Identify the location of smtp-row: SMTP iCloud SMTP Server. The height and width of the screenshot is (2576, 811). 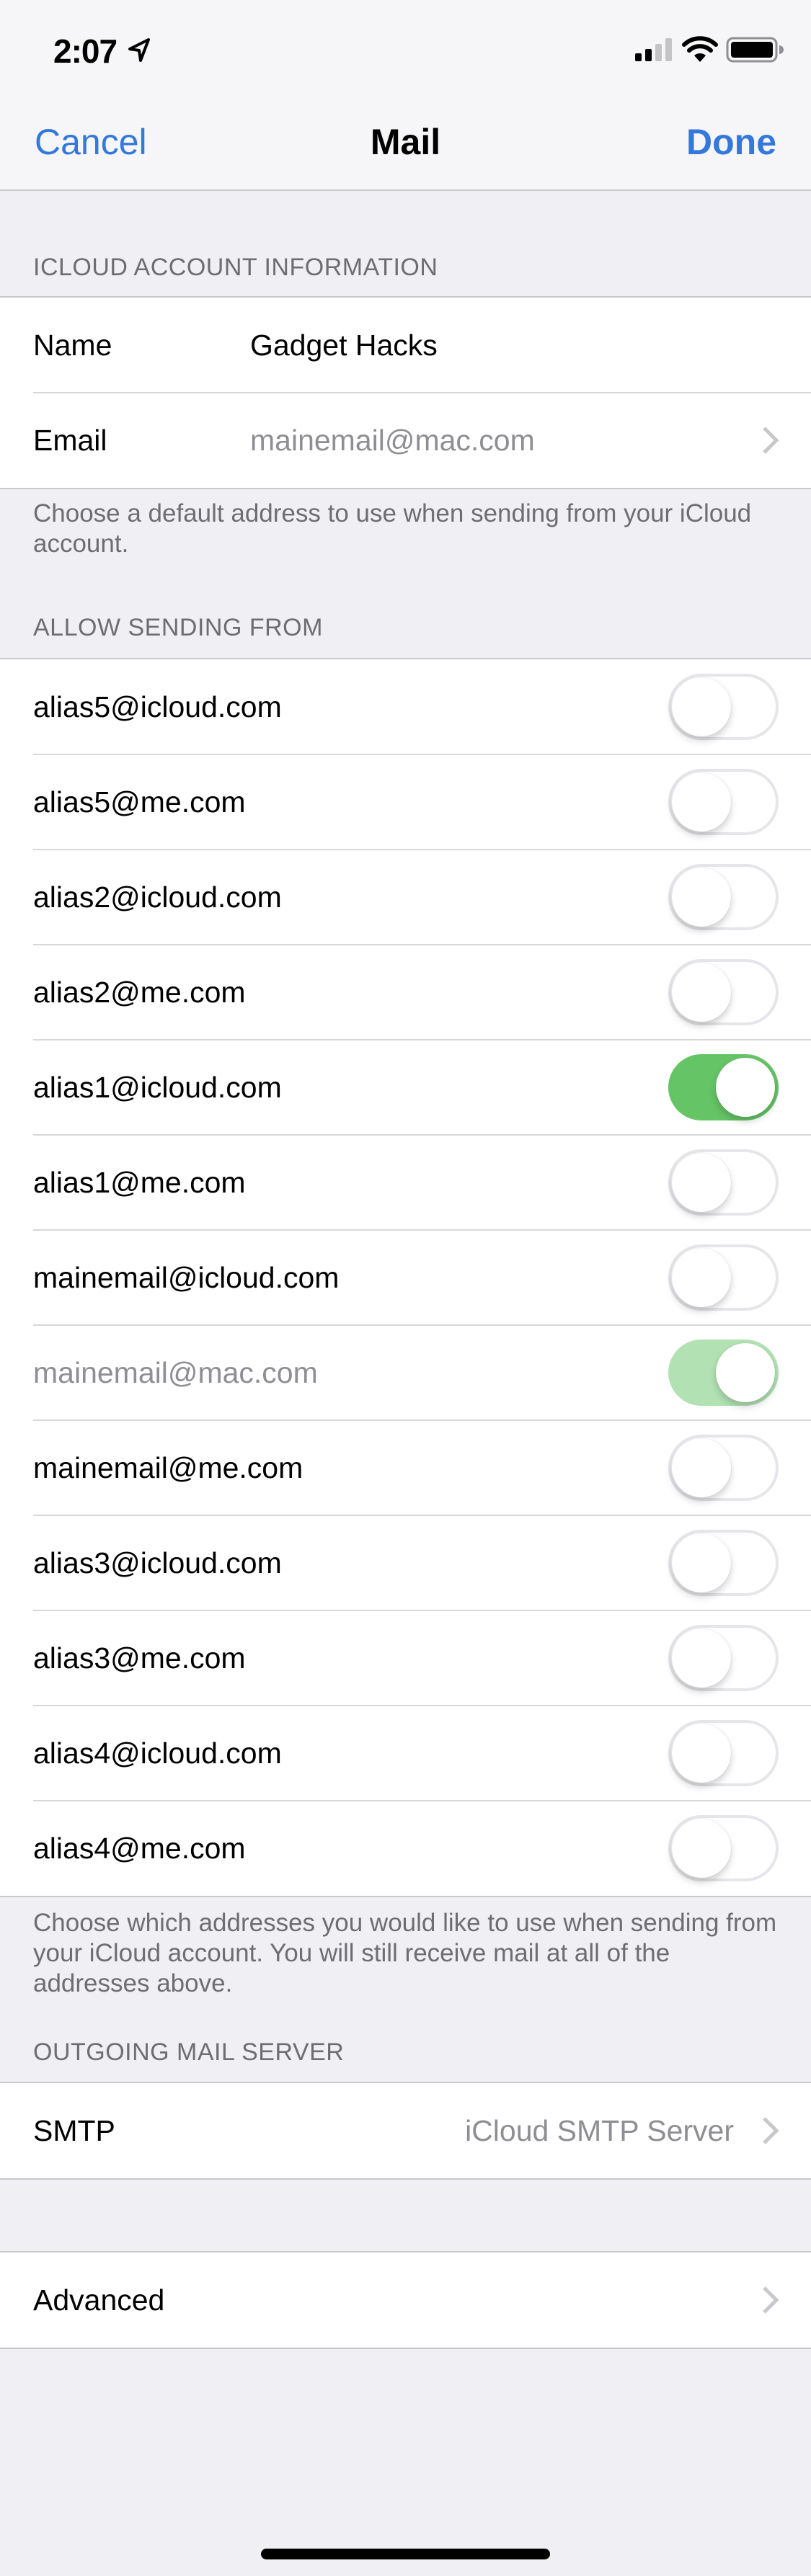
(405, 2130).